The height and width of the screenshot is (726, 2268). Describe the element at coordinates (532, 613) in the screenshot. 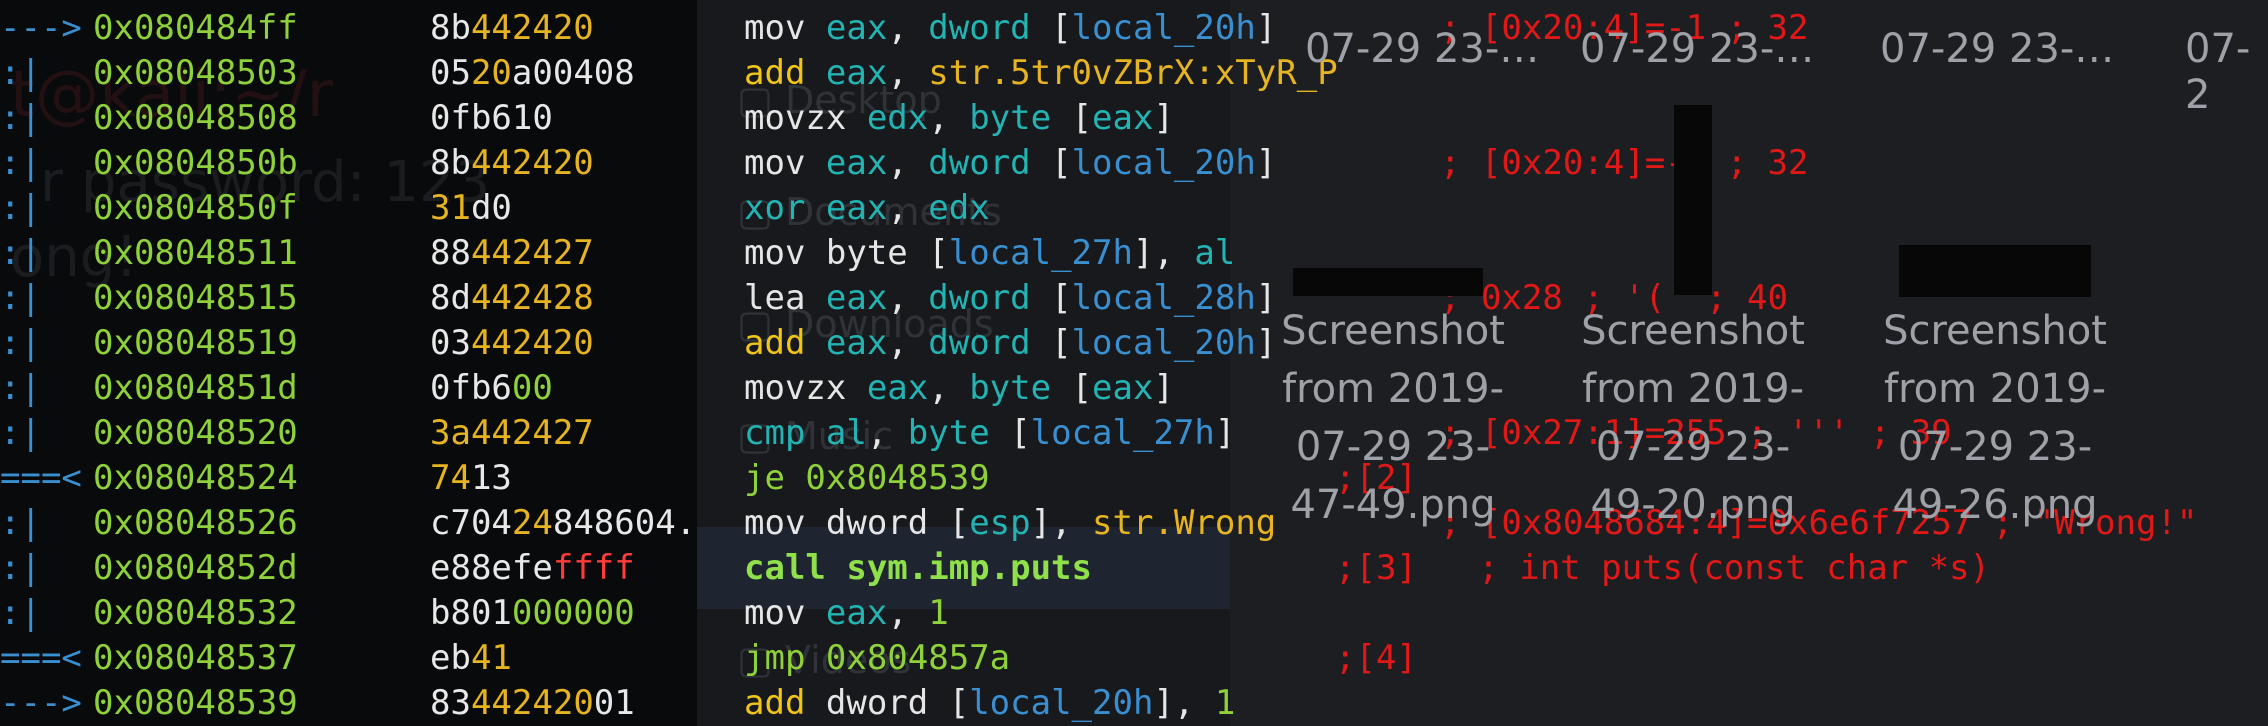

I see `instruction-bytes: b801000000` at that location.